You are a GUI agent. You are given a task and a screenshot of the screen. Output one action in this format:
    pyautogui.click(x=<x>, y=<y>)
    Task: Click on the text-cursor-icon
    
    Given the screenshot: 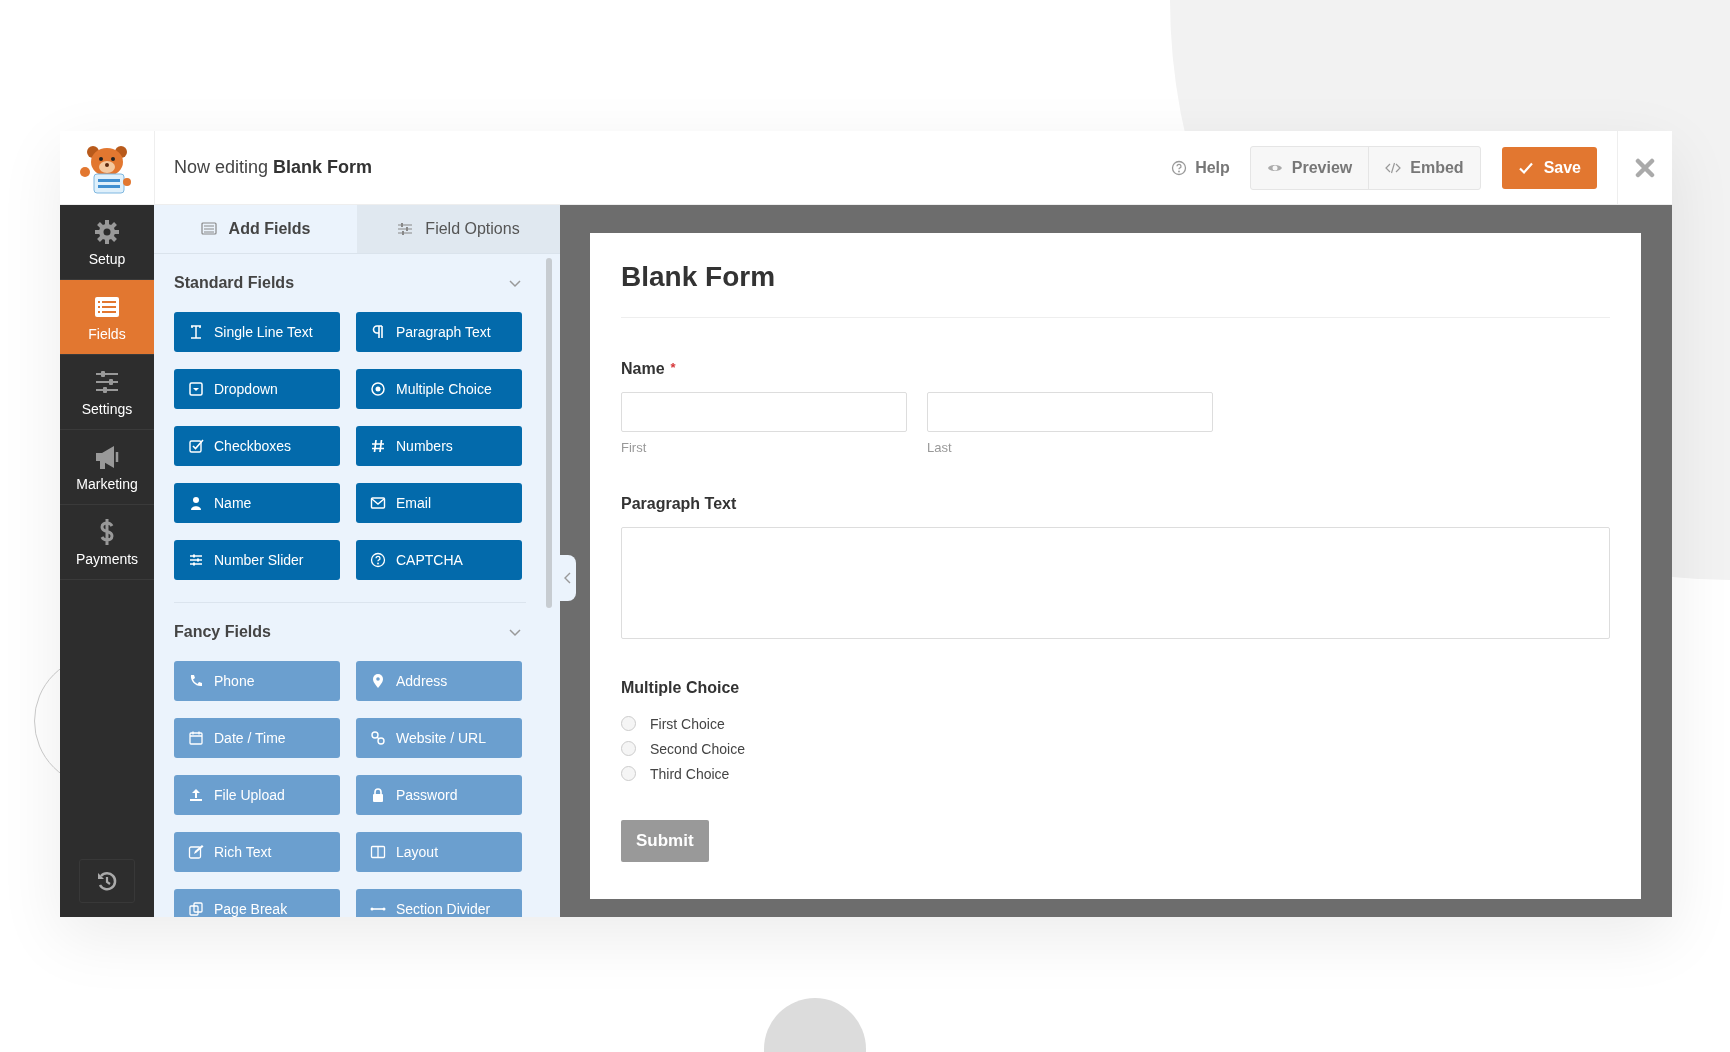 What is the action you would take?
    pyautogui.click(x=196, y=332)
    